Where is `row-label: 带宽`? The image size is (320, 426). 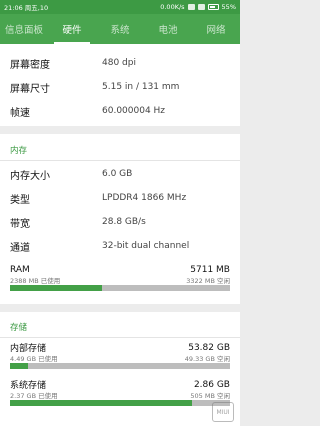
row-label: 带宽 is located at coordinates (20, 224).